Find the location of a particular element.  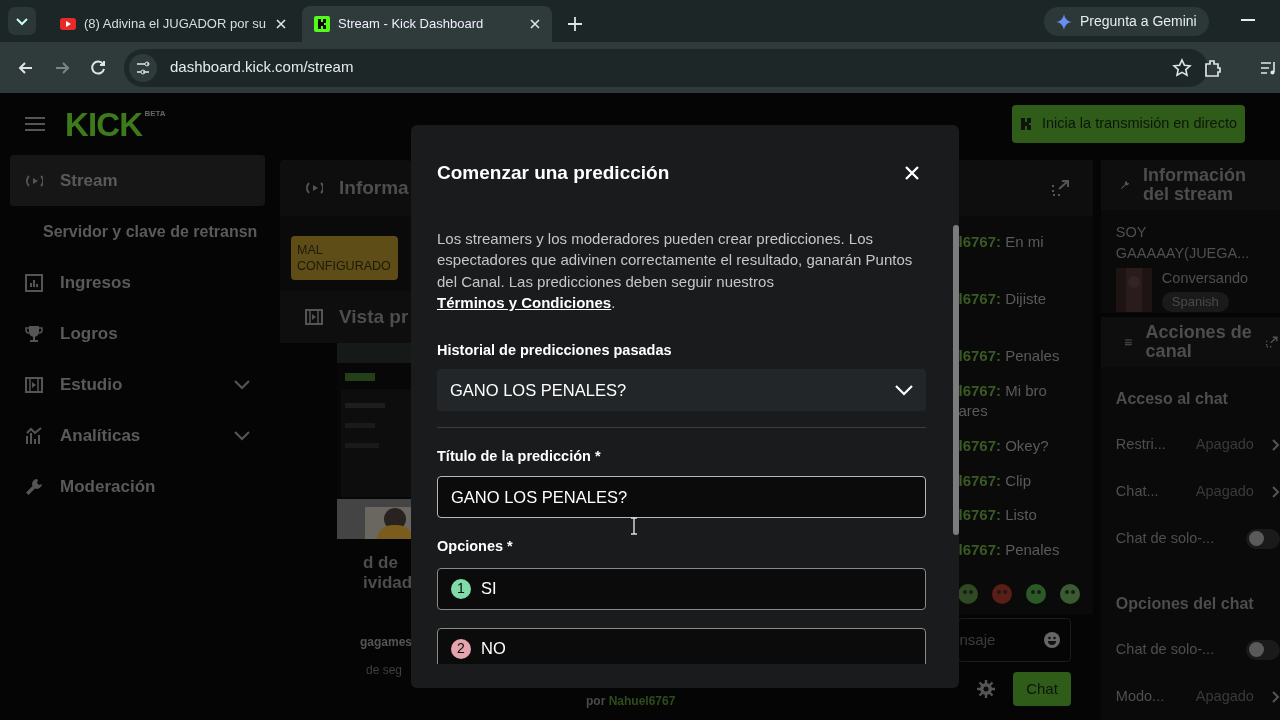

emoji-icon is located at coordinates (1051, 640).